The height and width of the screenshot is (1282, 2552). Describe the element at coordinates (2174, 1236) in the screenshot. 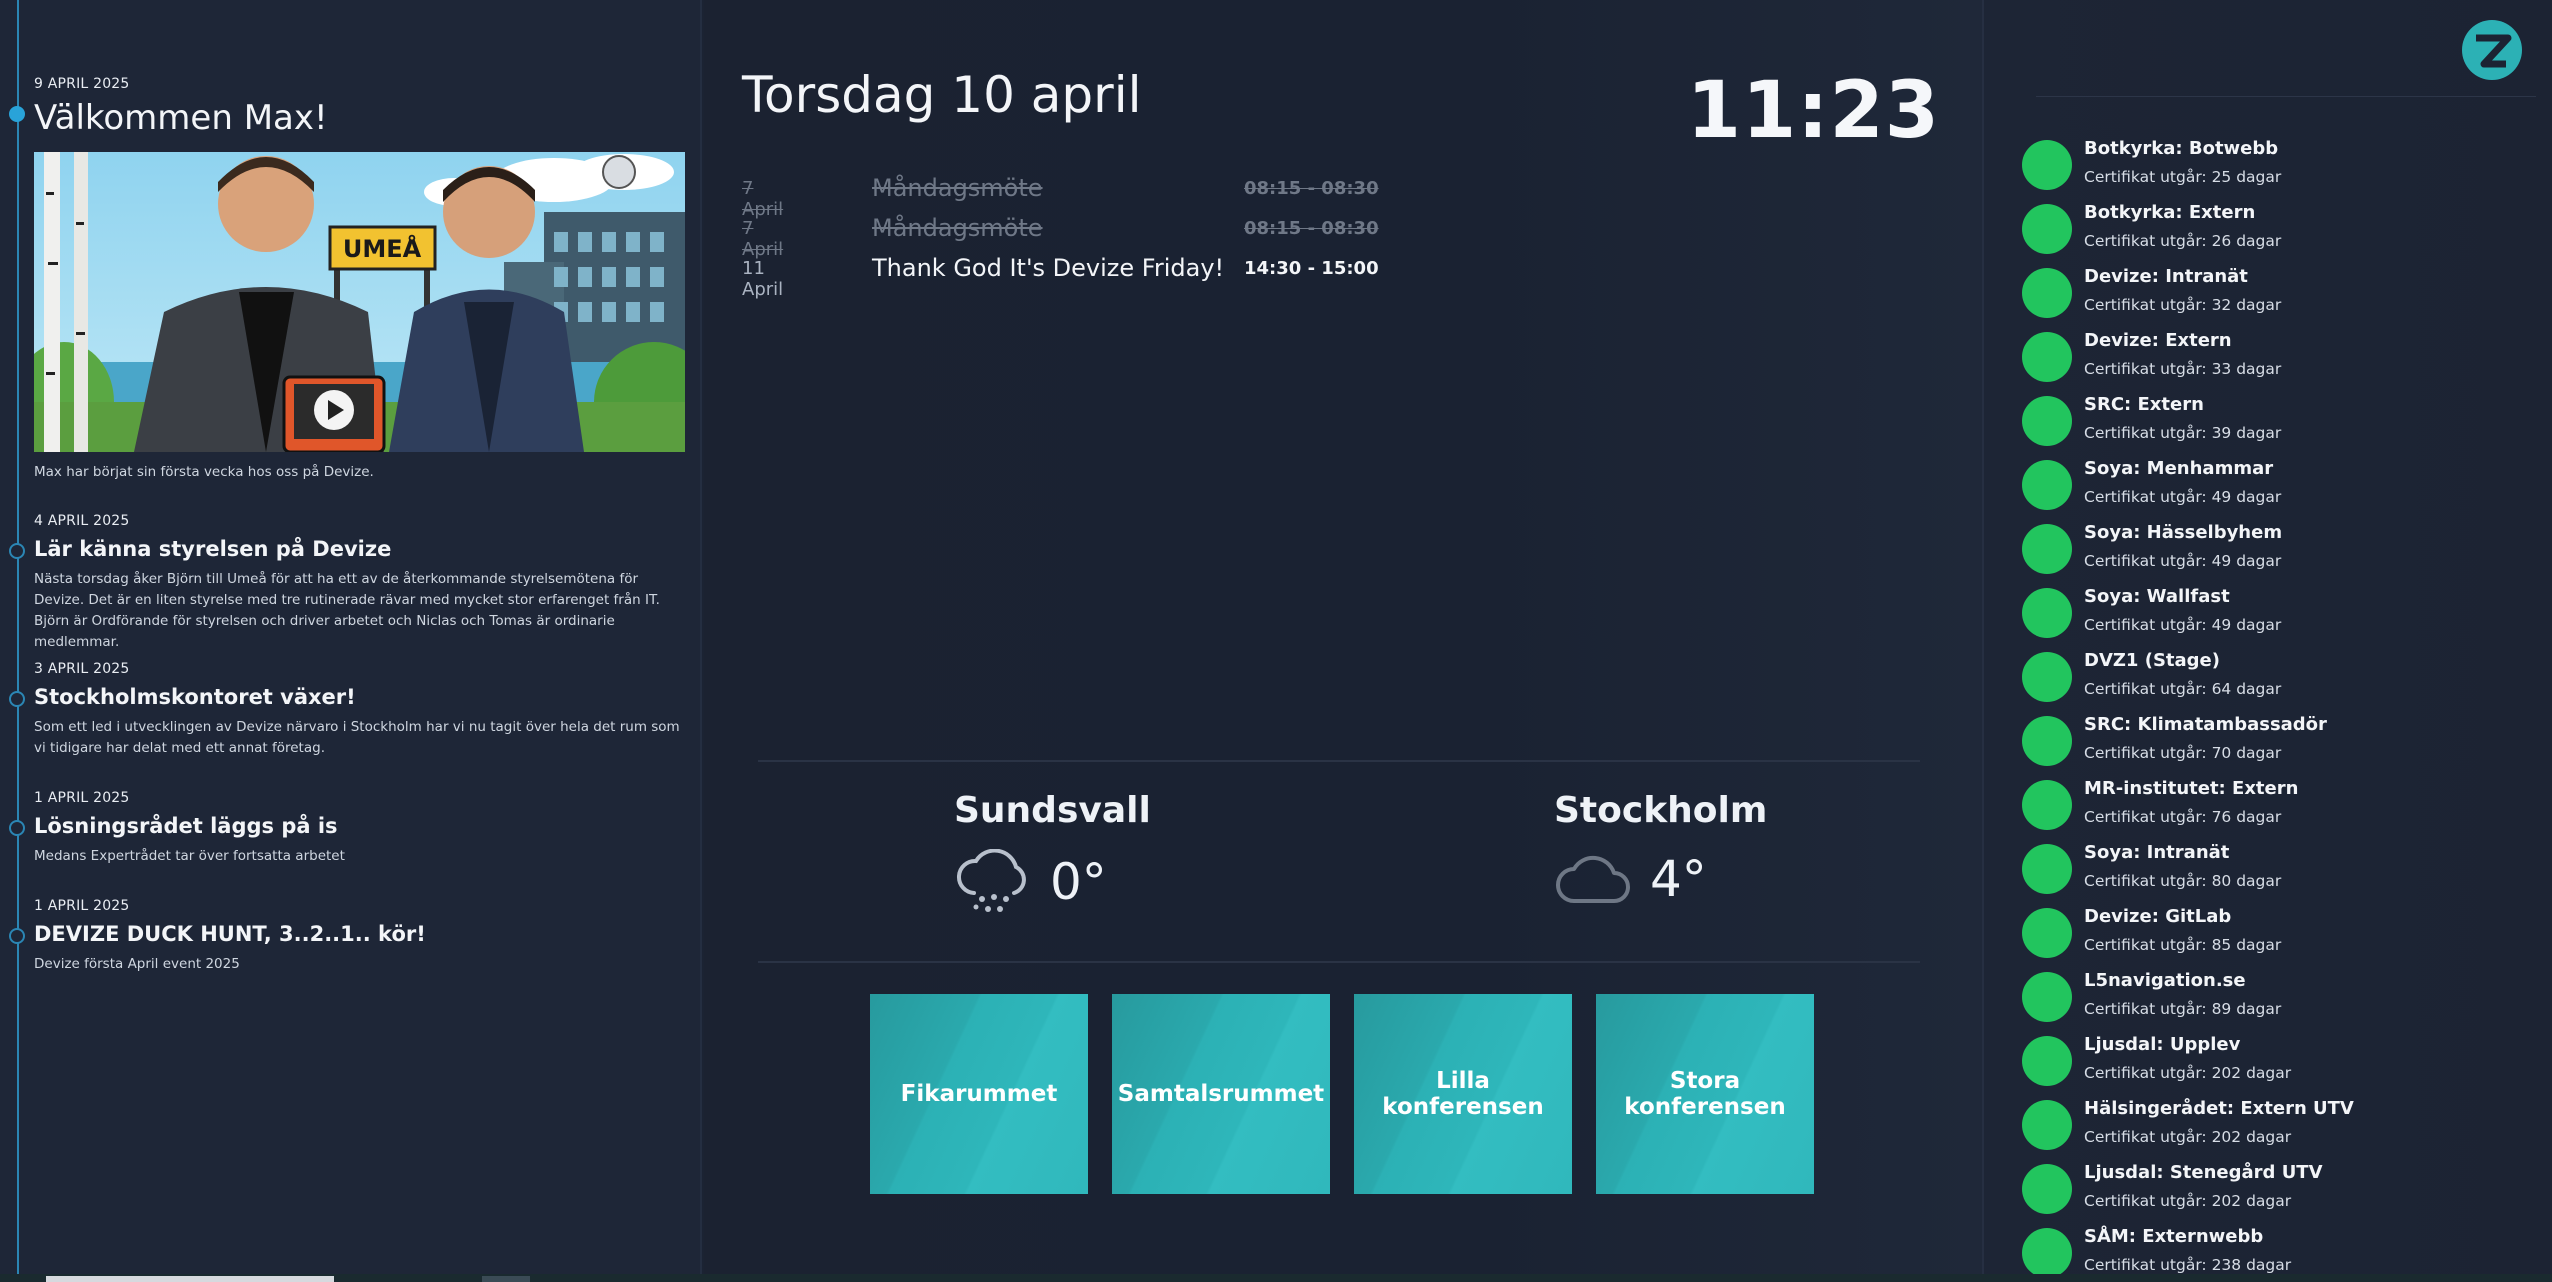

I see `certificate-name: SÅM: Externwebb` at that location.